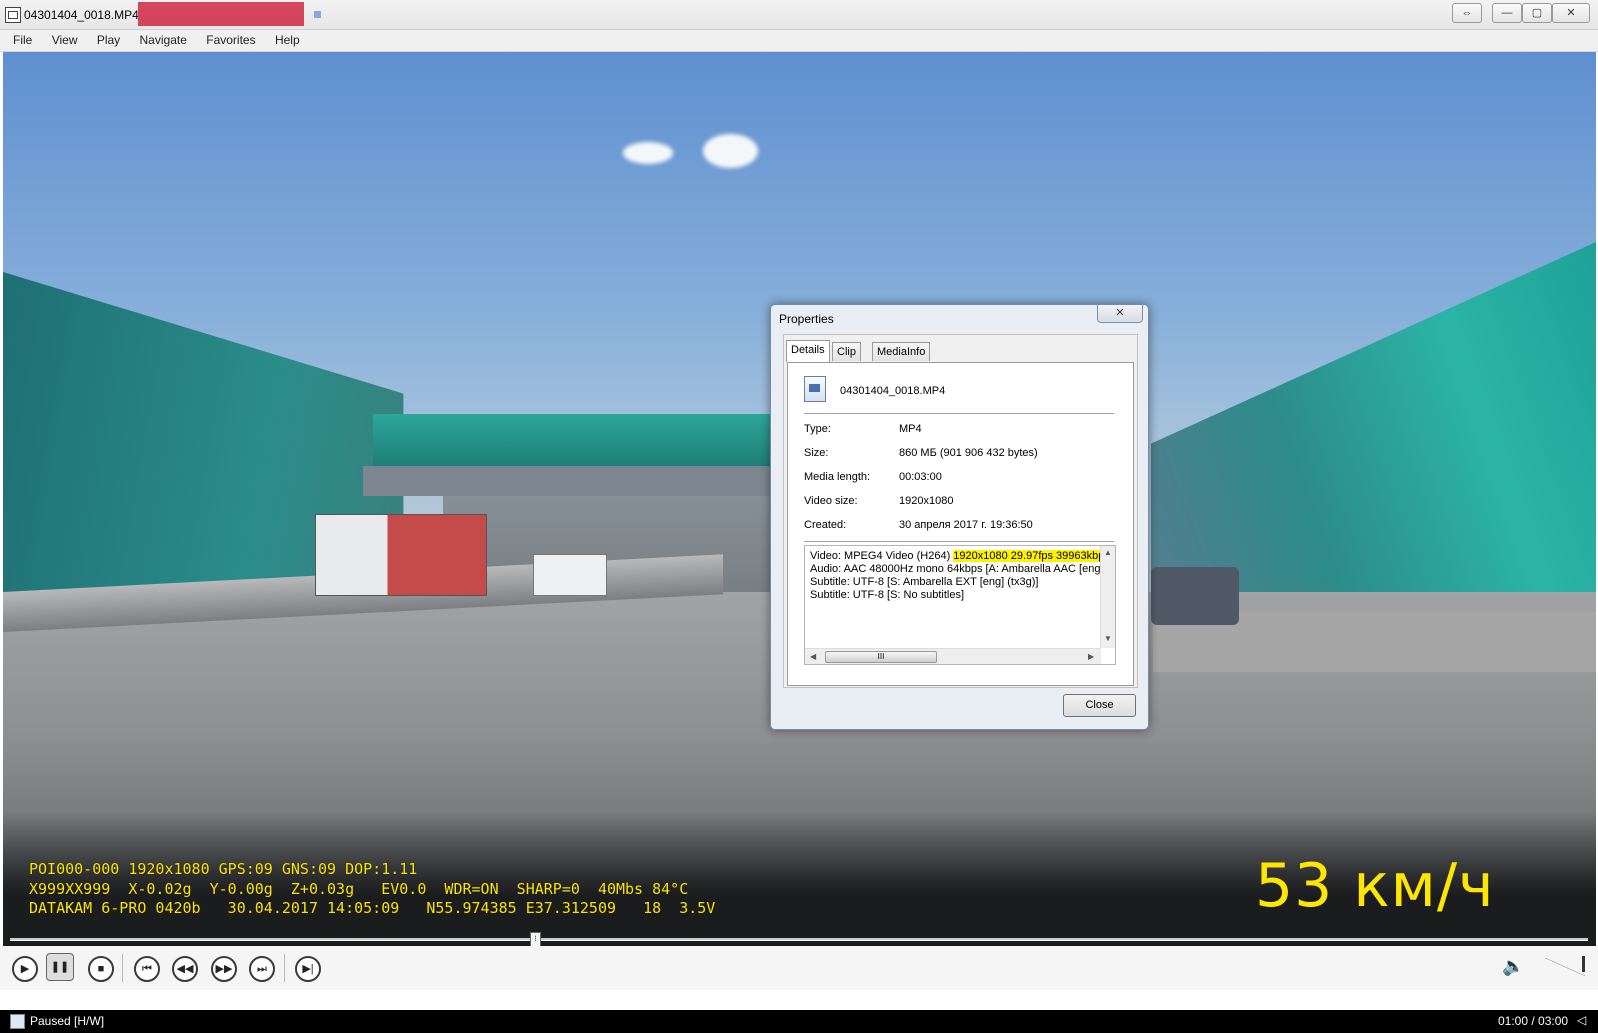 This screenshot has width=1598, height=1033. What do you see at coordinates (81, 15) in the screenshot?
I see `window-title: 04301404_0018.MP4` at bounding box center [81, 15].